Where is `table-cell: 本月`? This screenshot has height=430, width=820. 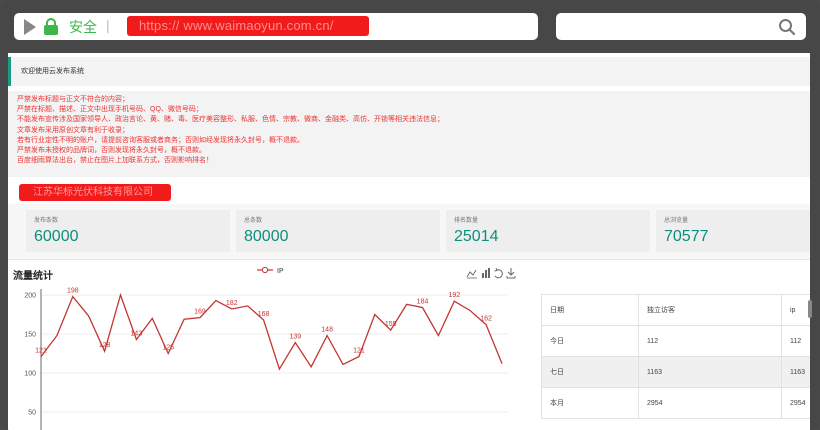
table-cell: 本月 is located at coordinates (590, 403).